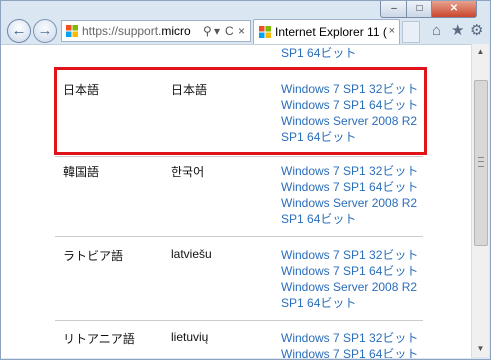 The height and width of the screenshot is (360, 491). I want to click on back-button: ←, so click(19, 31).